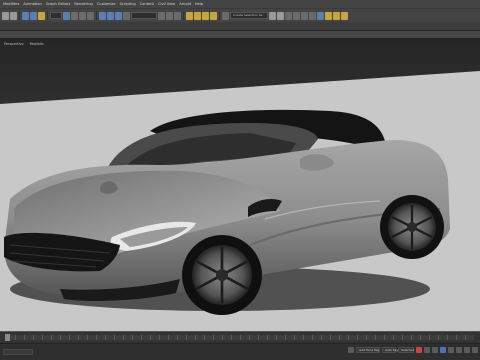 The width and height of the screenshot is (480, 360). Describe the element at coordinates (177, 15) in the screenshot. I see `keyboard-shortcut-override-icon` at that location.